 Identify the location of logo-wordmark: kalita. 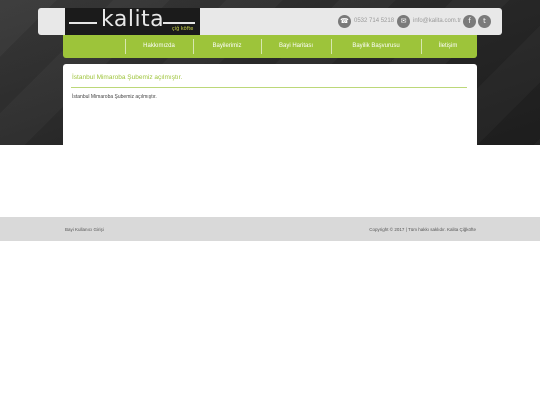
(133, 19).